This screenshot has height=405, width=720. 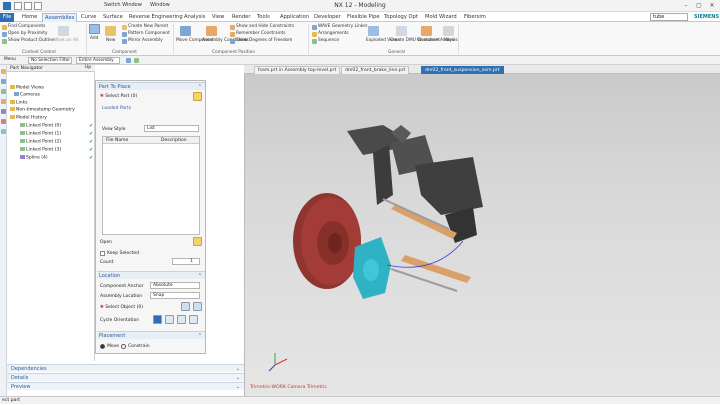 What do you see at coordinates (169, 319) in the screenshot?
I see `rotate-icon` at bounding box center [169, 319].